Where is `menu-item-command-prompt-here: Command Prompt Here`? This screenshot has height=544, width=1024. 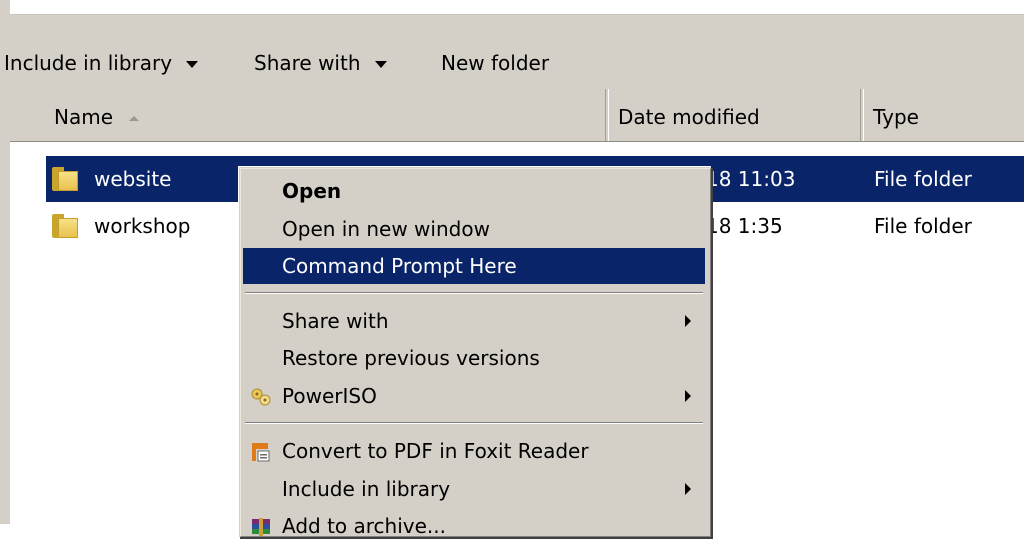 menu-item-command-prompt-here: Command Prompt Here is located at coordinates (474, 266).